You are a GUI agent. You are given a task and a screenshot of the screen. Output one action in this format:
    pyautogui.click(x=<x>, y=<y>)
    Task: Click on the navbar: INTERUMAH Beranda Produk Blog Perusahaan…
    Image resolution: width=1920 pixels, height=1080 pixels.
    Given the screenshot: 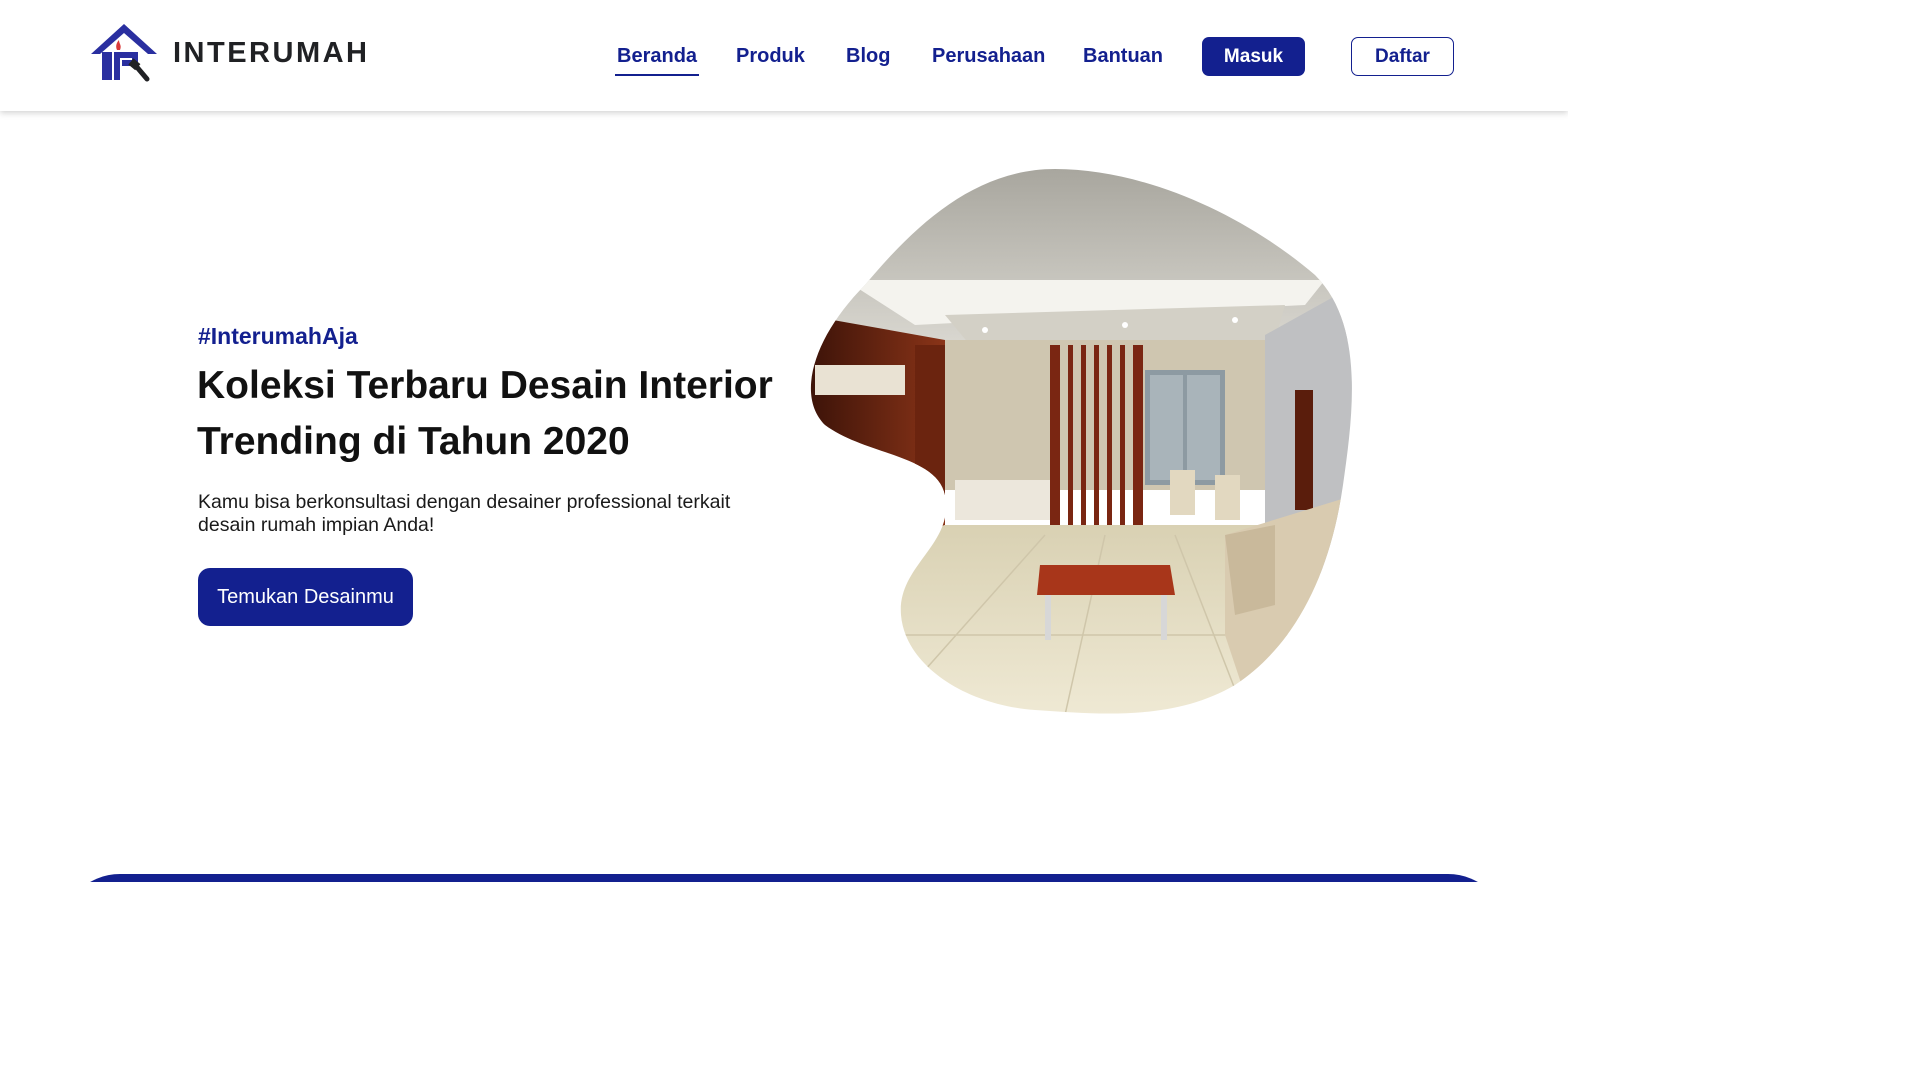 What is the action you would take?
    pyautogui.click(x=784, y=55)
    